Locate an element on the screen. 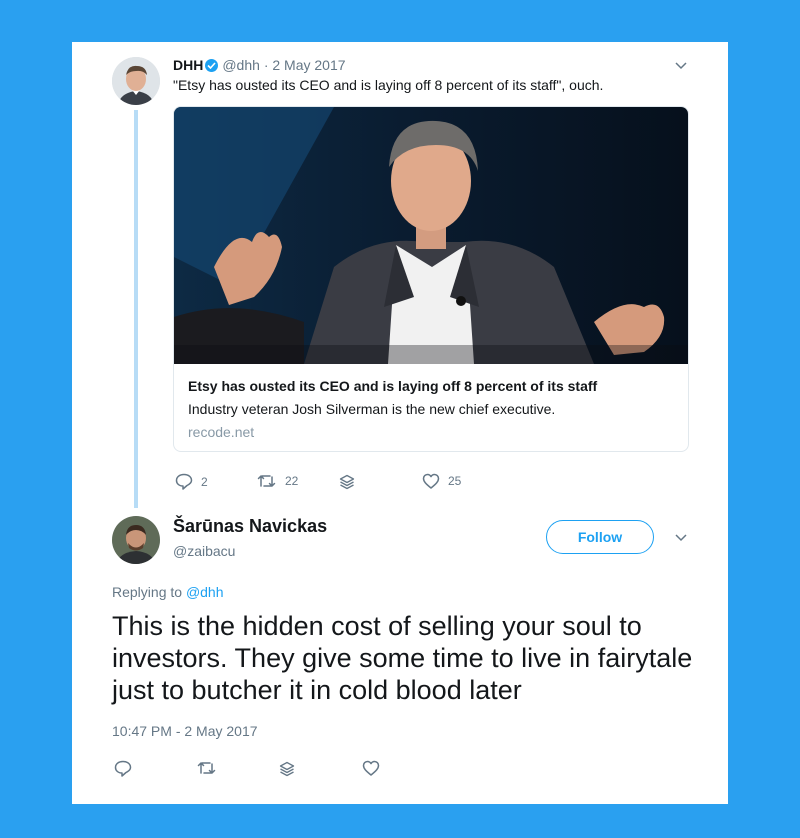 Image resolution: width=800 pixels, height=838 pixels. replying-to-line: Replying to @dhh is located at coordinates (168, 592).